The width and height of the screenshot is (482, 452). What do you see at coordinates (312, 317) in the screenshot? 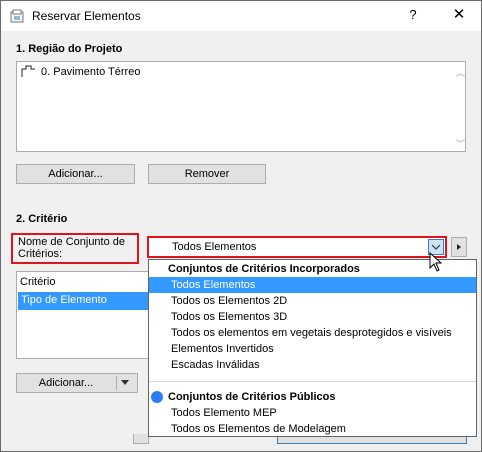
I see `dropdown-option: Todos os Elementos 3D` at bounding box center [312, 317].